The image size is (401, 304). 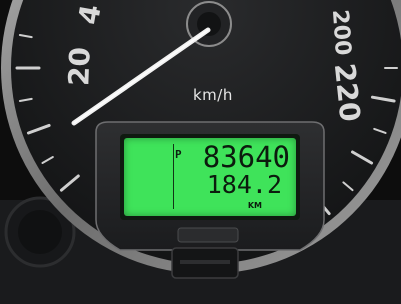 I want to click on scale-label-20: 20, so click(x=79, y=66).